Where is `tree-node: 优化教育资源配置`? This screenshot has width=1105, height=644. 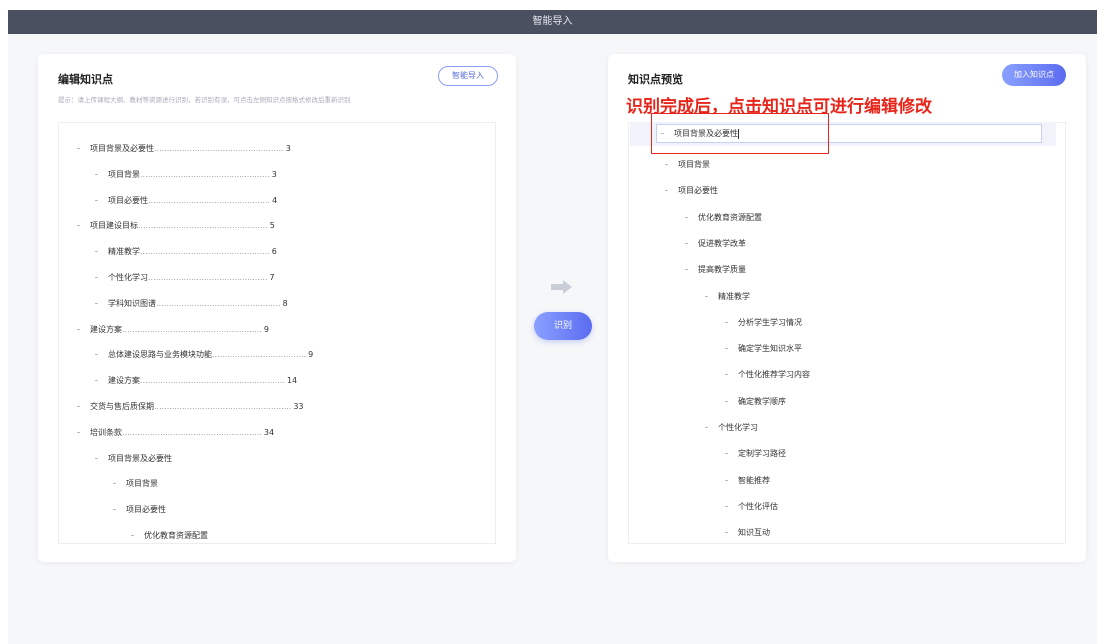 tree-node: 优化教育资源配置 is located at coordinates (723, 218).